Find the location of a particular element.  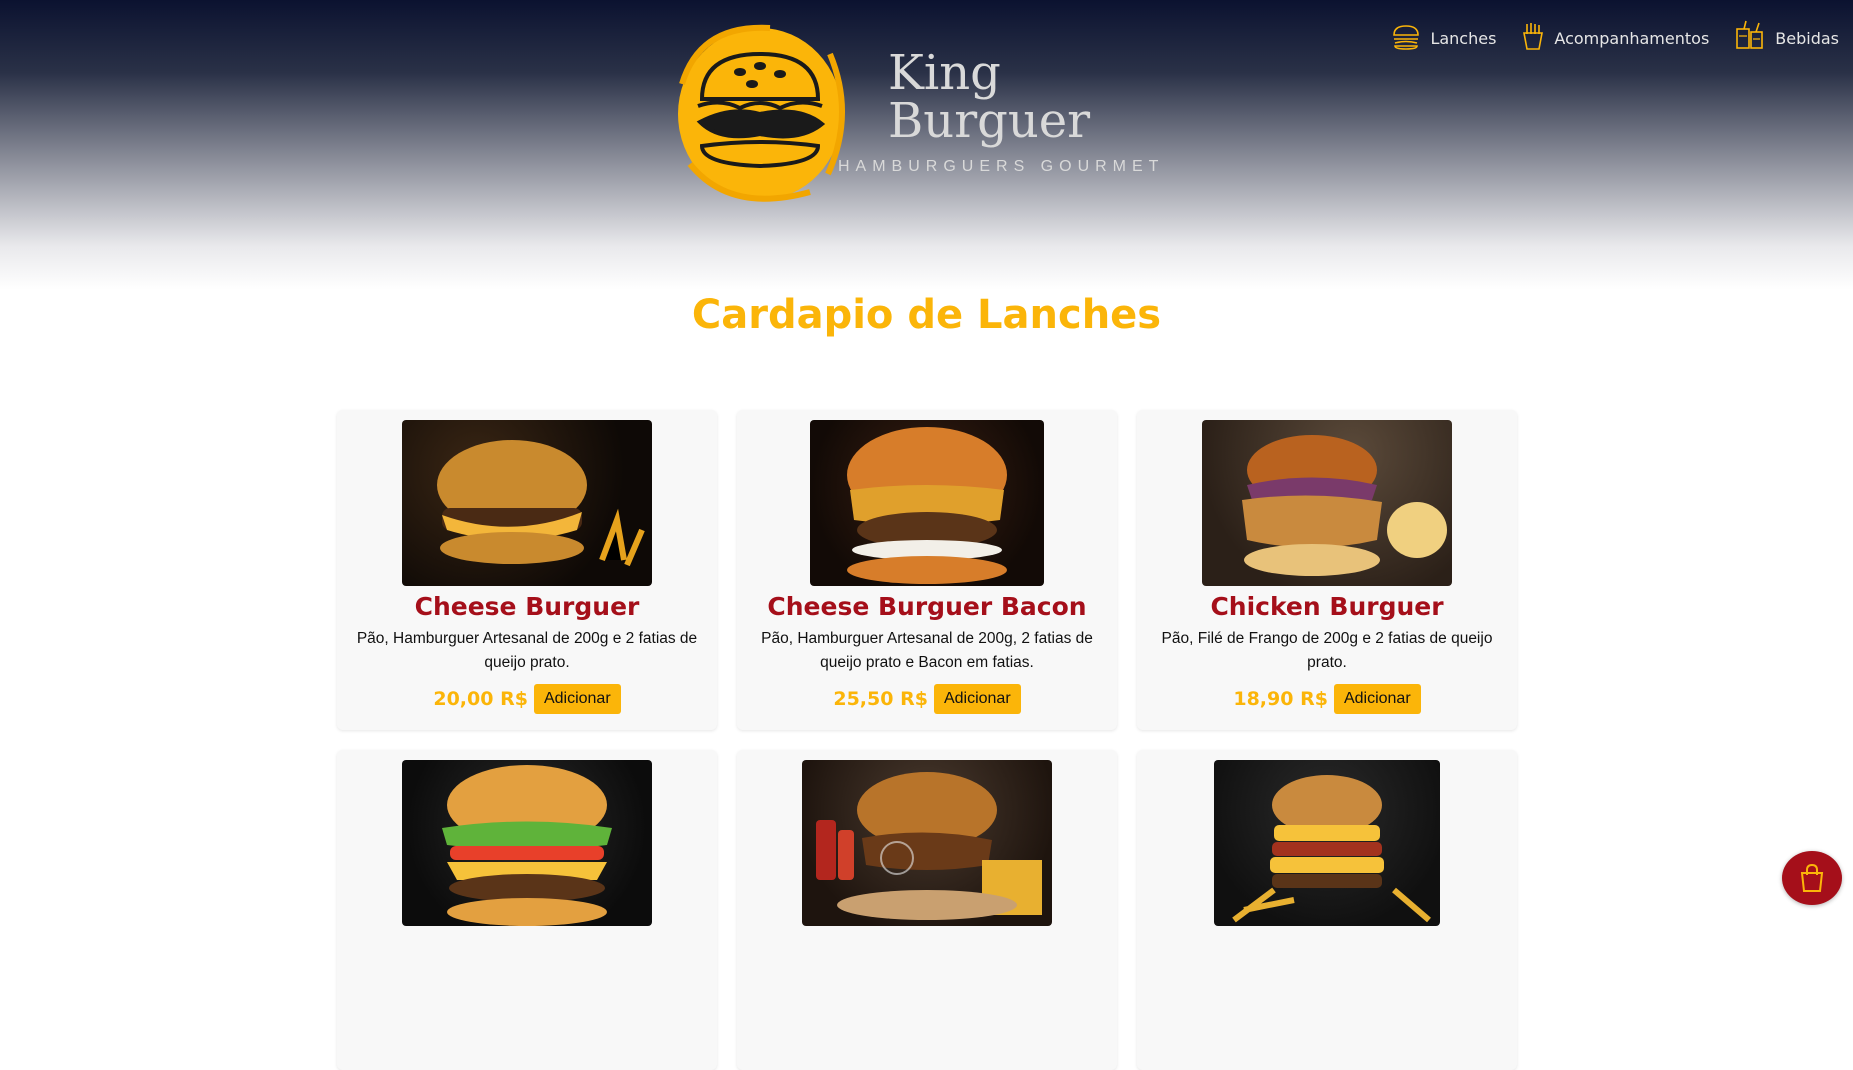

drinks-icon is located at coordinates (1750, 34).